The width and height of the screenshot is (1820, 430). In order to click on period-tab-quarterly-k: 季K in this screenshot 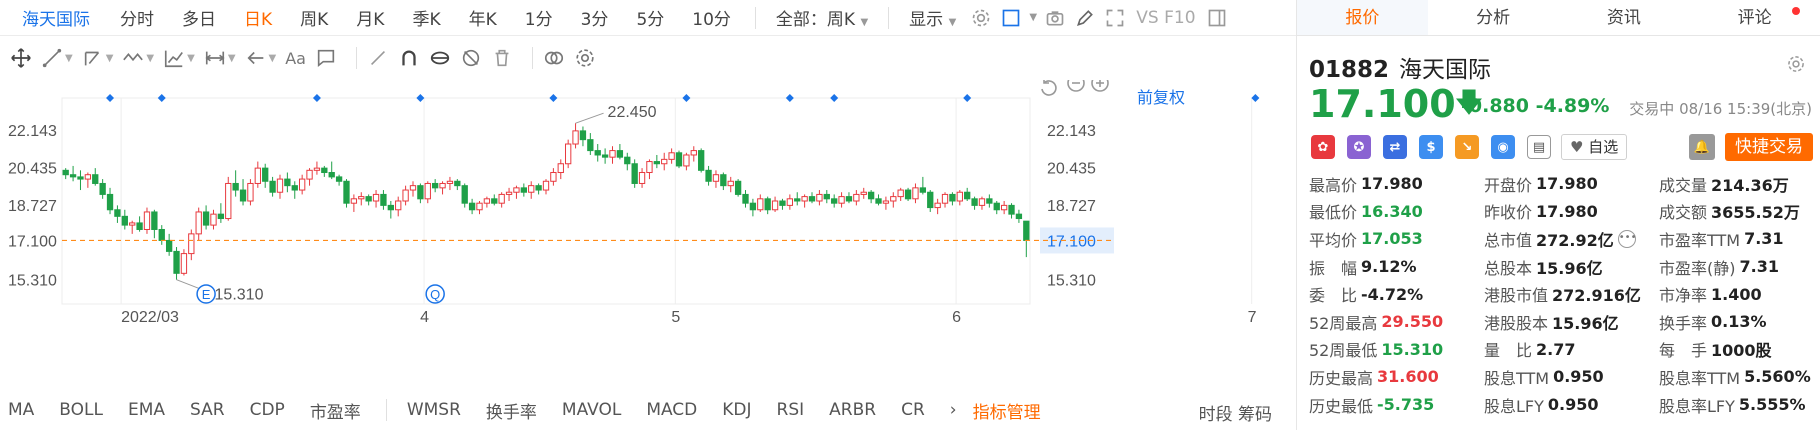, I will do `click(426, 17)`.